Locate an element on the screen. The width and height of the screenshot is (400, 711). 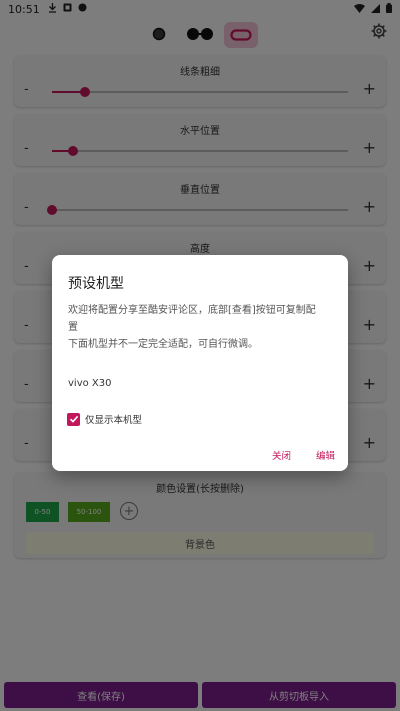
close-button: 关闭 is located at coordinates (281, 455).